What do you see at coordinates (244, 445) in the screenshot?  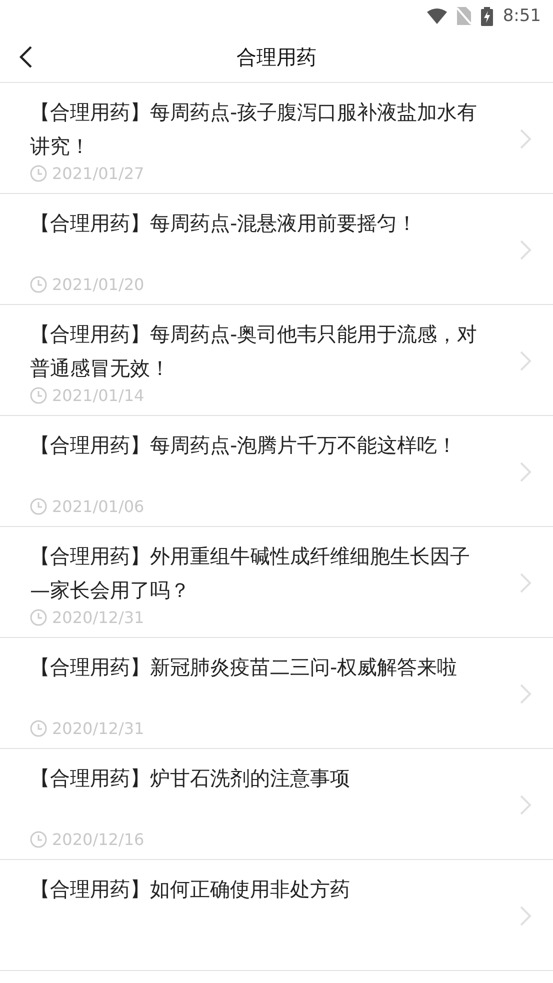 I see `article-title: 【合理用药】每周药点-泡腾片千万不能这样吃！` at bounding box center [244, 445].